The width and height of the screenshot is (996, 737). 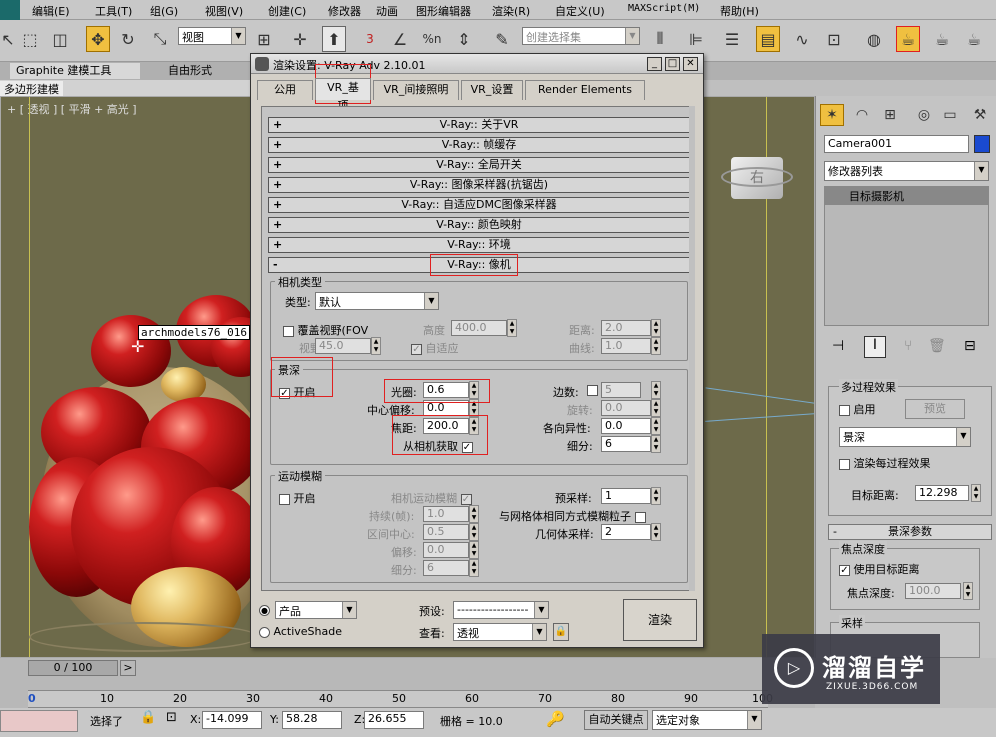 I want to click on tab-common: 公用, so click(x=285, y=90).